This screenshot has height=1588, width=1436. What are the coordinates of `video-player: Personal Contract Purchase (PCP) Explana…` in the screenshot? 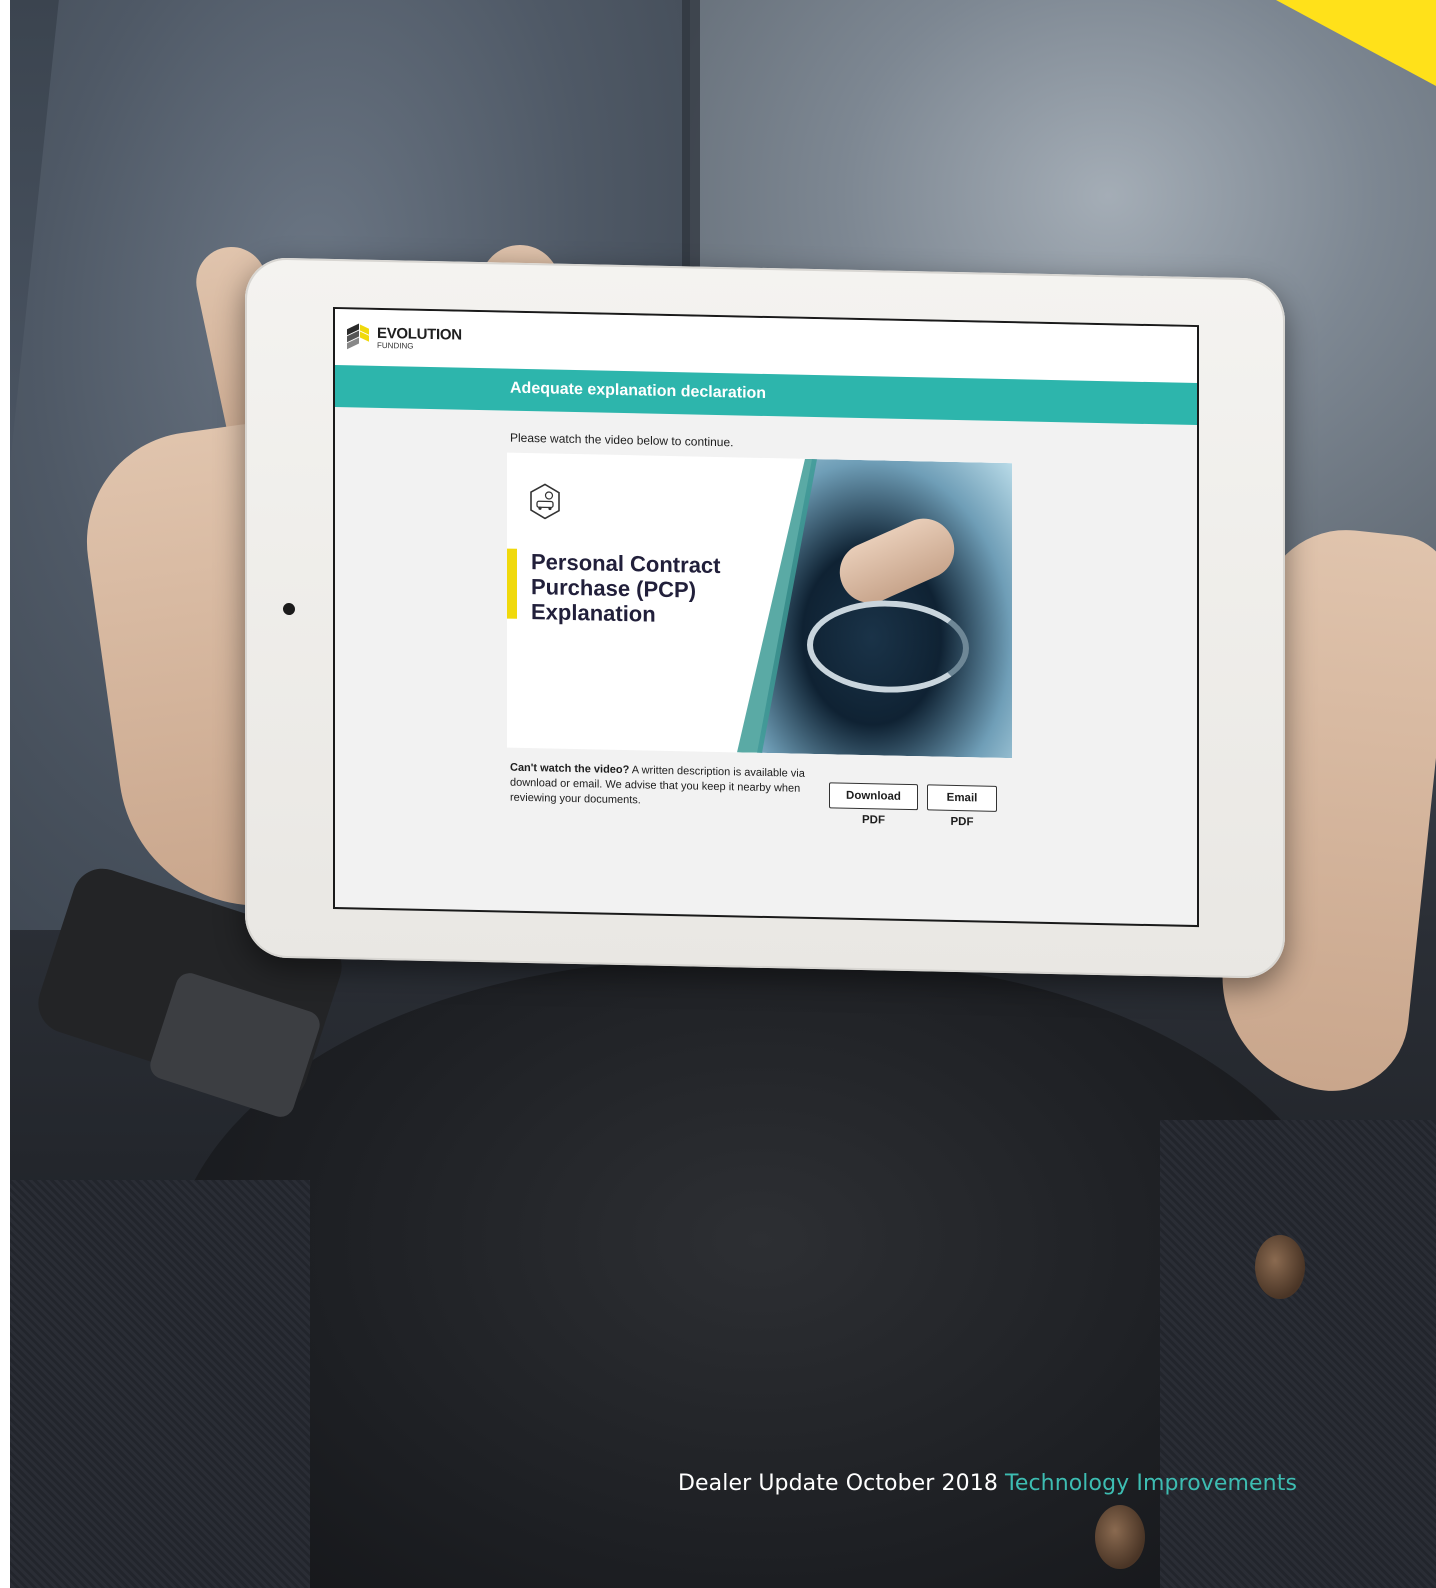 It's located at (759, 605).